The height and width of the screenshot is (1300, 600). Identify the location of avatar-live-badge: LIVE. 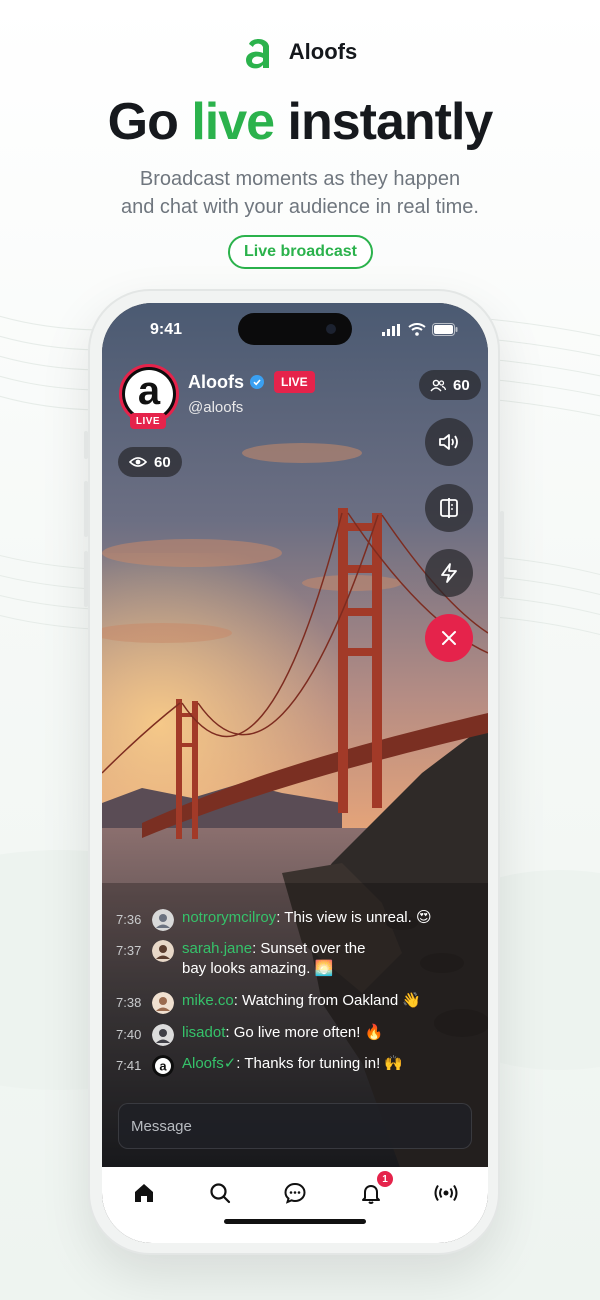
(148, 421).